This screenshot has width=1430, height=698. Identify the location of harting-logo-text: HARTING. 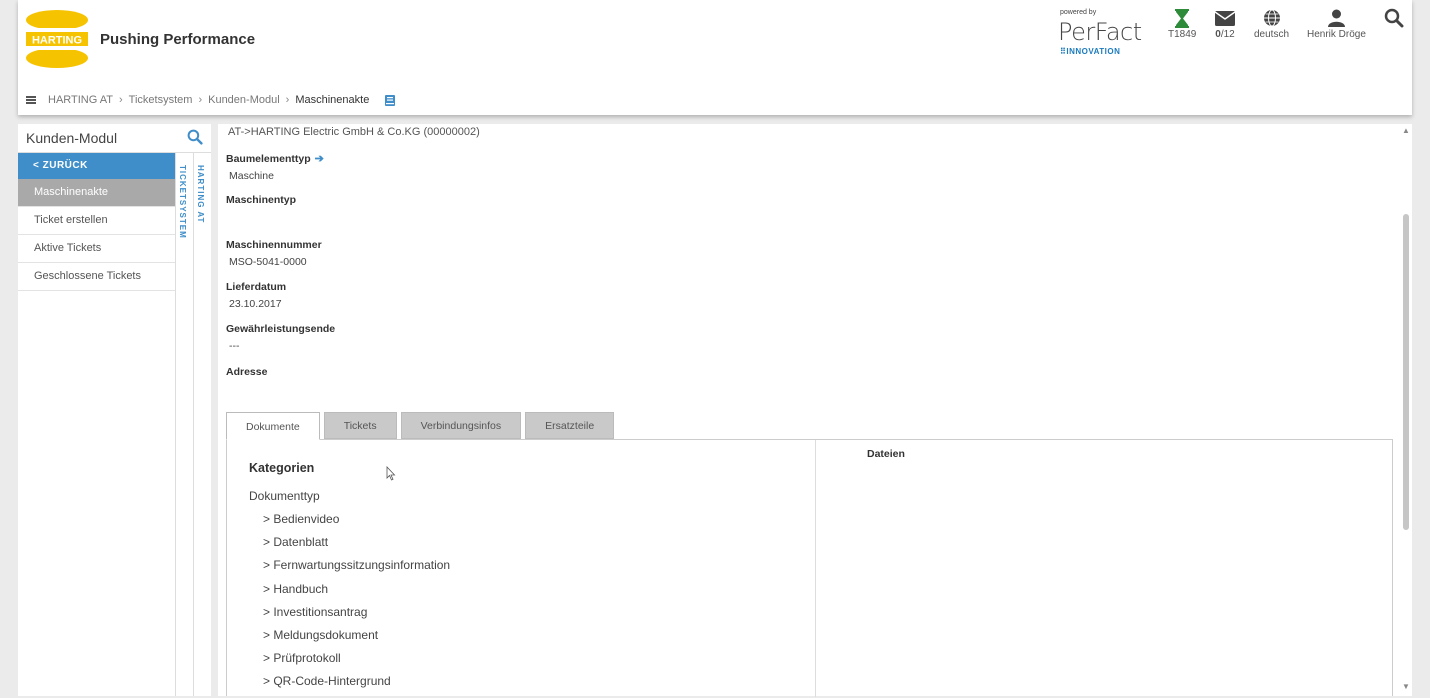
(57, 41).